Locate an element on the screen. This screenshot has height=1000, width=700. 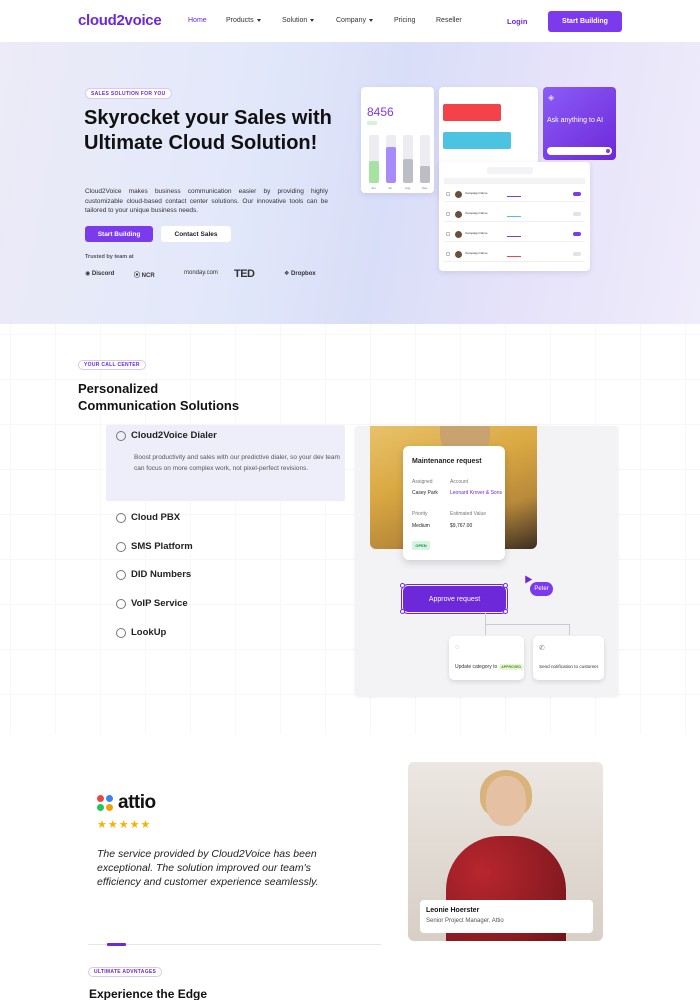
connector-line is located at coordinates (527, 624).